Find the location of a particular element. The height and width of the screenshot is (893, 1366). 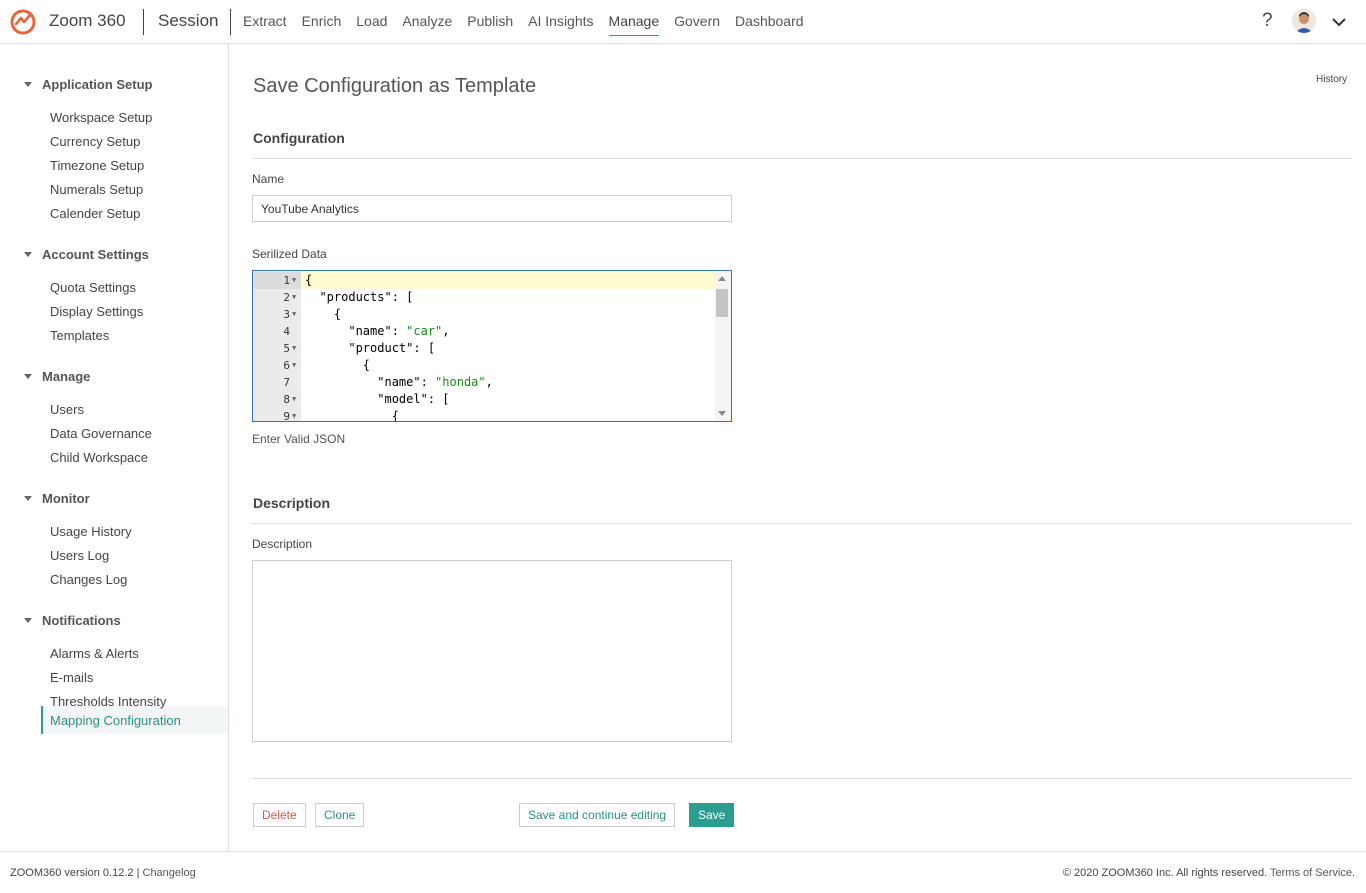

sidebar-item-usage-history: Usage History is located at coordinates (91, 531).